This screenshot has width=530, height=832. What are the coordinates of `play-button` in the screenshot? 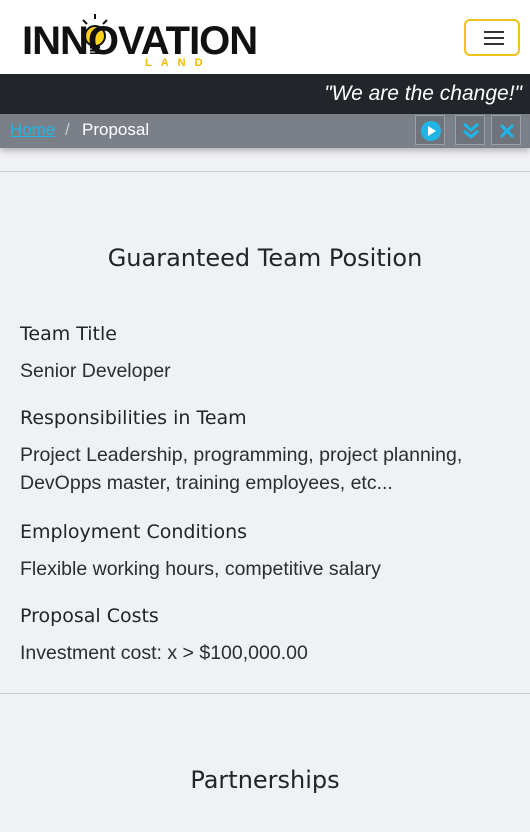 It's located at (430, 130).